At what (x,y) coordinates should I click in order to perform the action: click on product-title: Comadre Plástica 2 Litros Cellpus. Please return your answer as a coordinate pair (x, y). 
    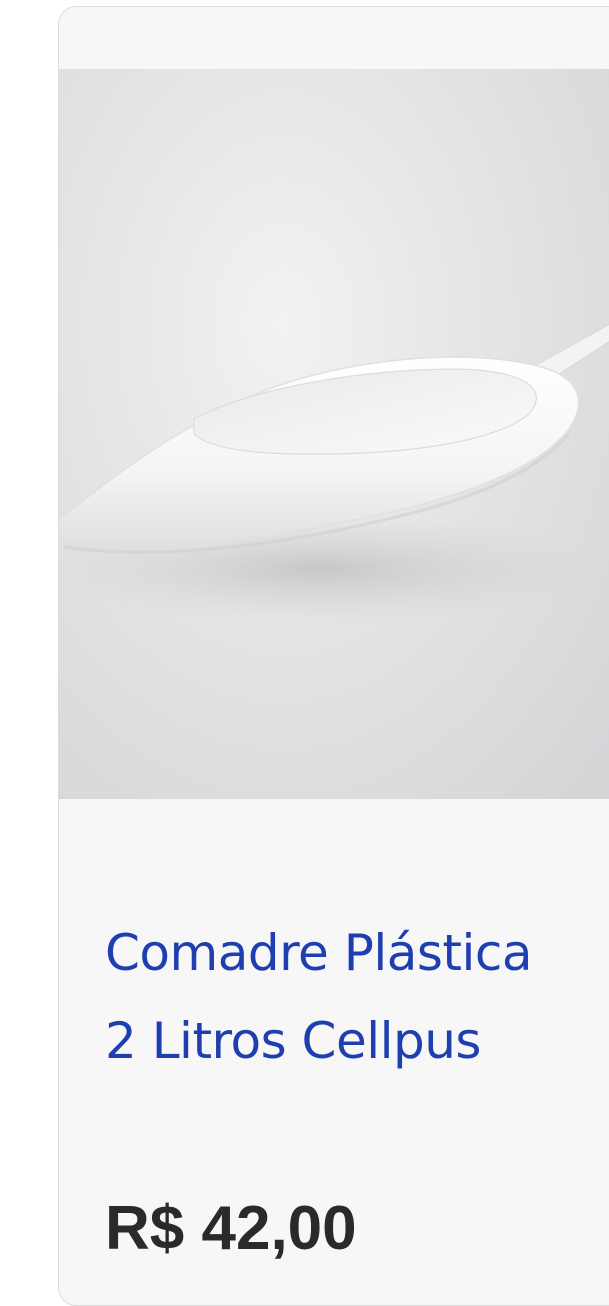
    Looking at the image, I should click on (340, 997).